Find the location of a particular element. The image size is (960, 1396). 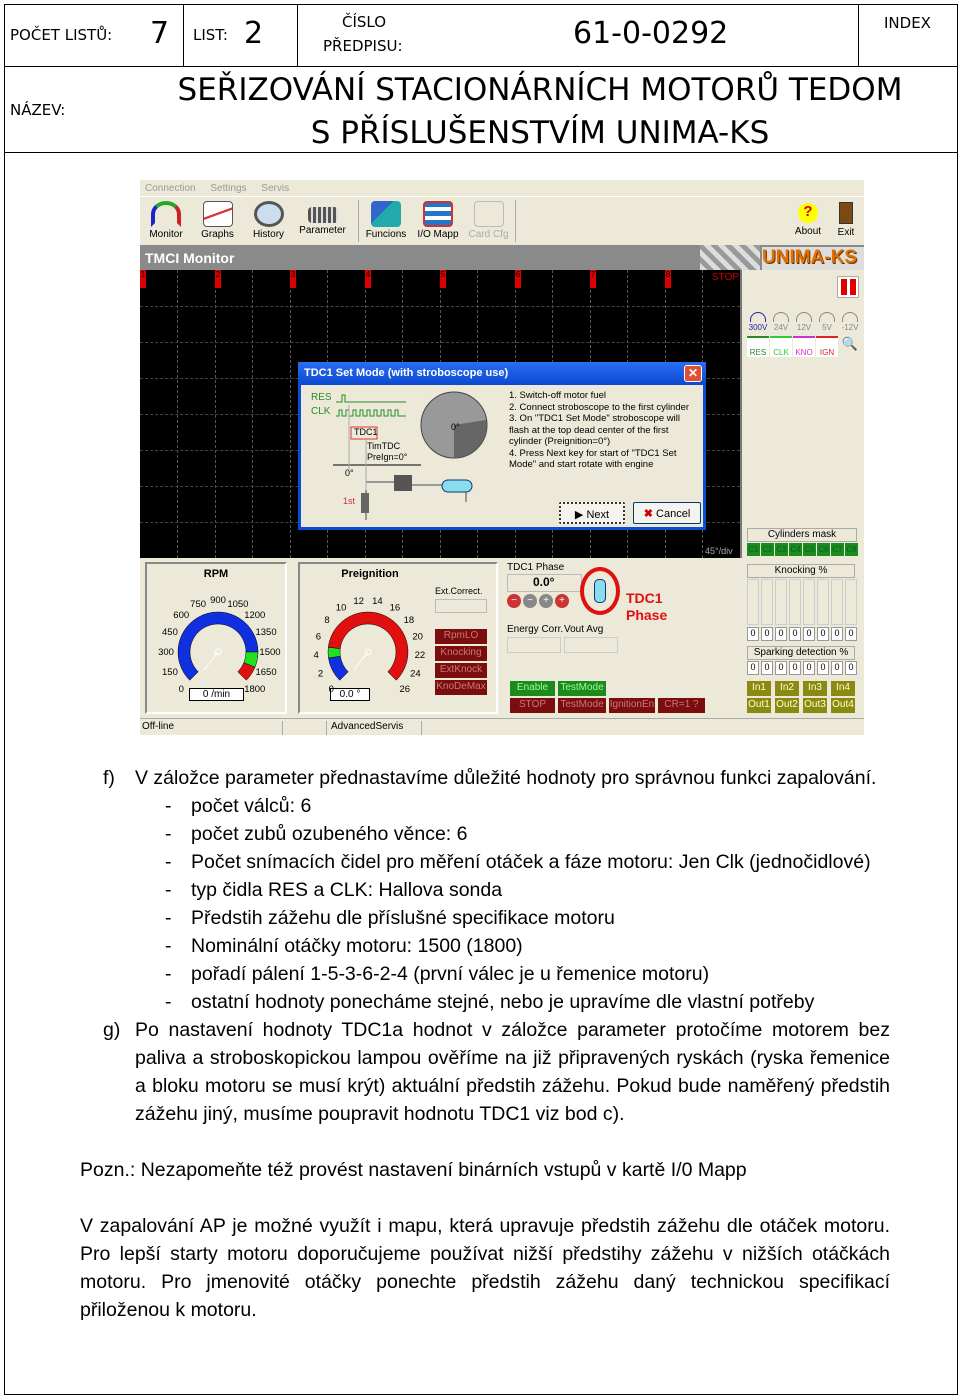

cylinder-marker: 6 is located at coordinates (518, 279).